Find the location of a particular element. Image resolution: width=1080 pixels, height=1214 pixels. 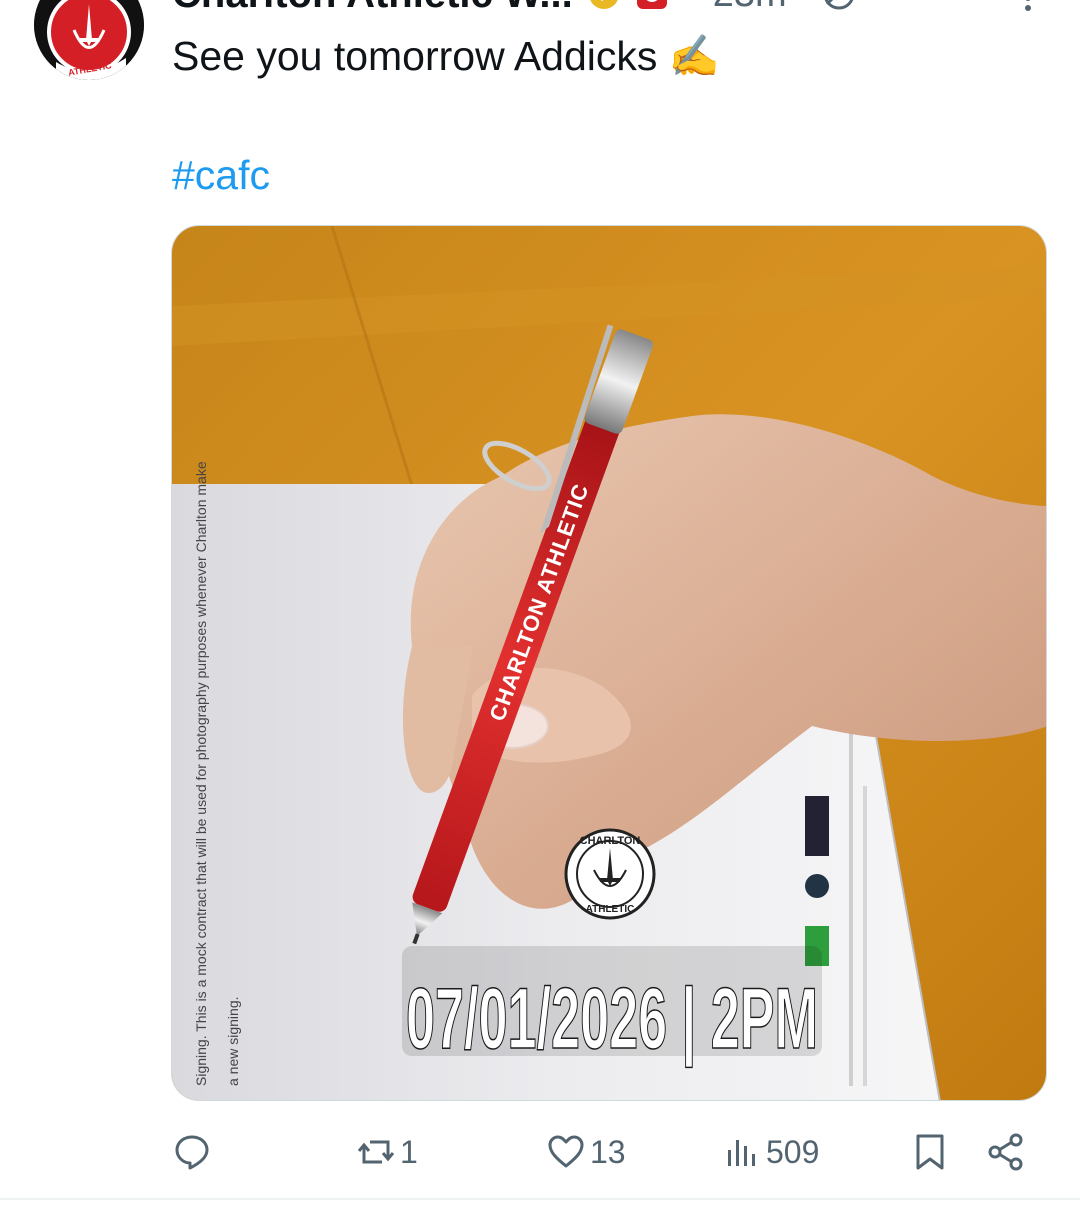

gold-verified-icon is located at coordinates (604, 5).